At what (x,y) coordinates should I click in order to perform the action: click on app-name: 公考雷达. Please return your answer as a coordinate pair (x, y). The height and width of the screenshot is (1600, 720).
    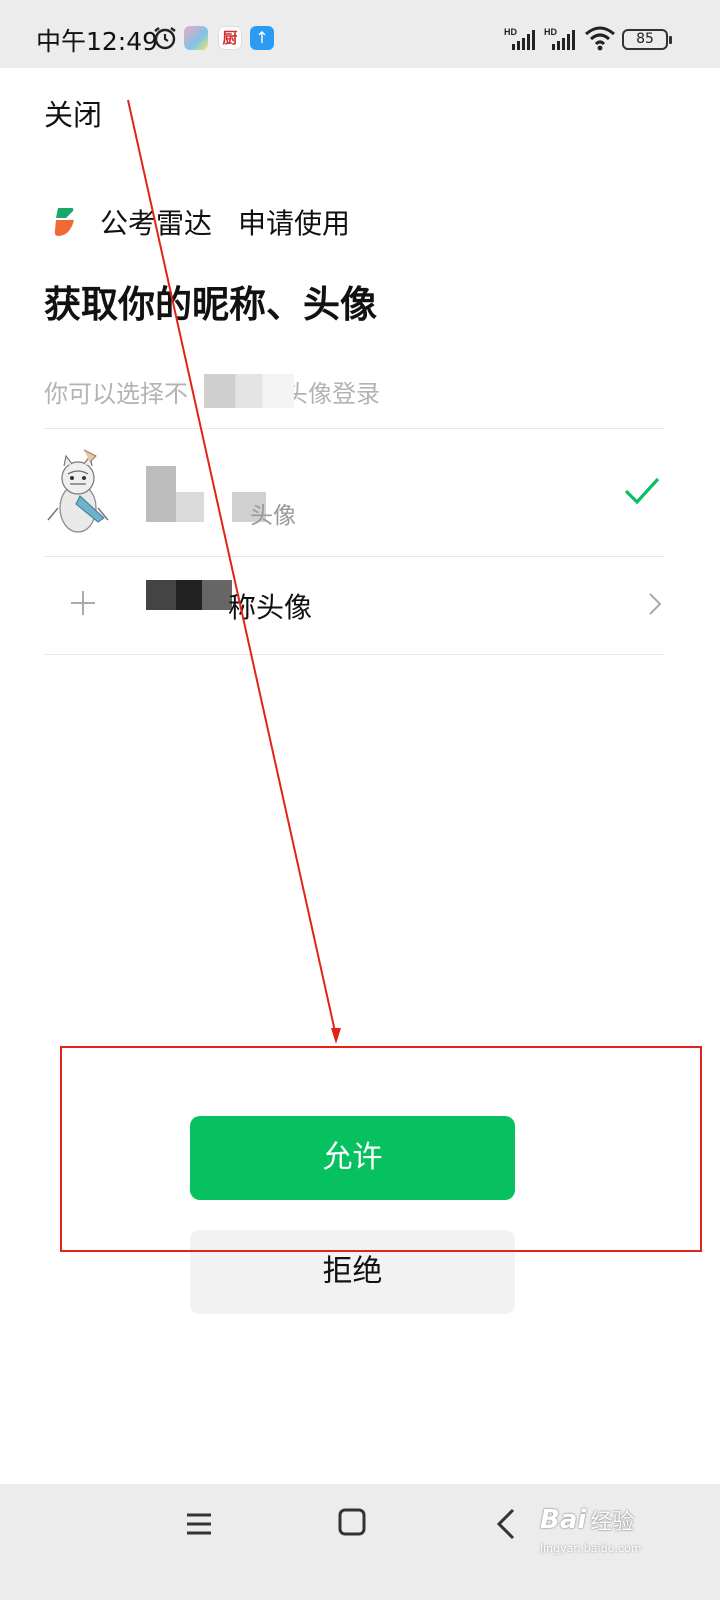
    Looking at the image, I should click on (156, 223).